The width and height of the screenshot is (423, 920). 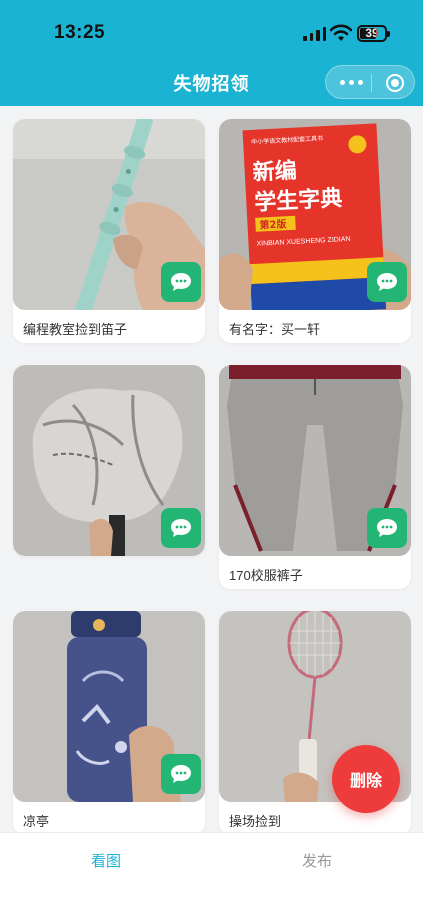 What do you see at coordinates (366, 779) in the screenshot?
I see `delete-button: 删除` at bounding box center [366, 779].